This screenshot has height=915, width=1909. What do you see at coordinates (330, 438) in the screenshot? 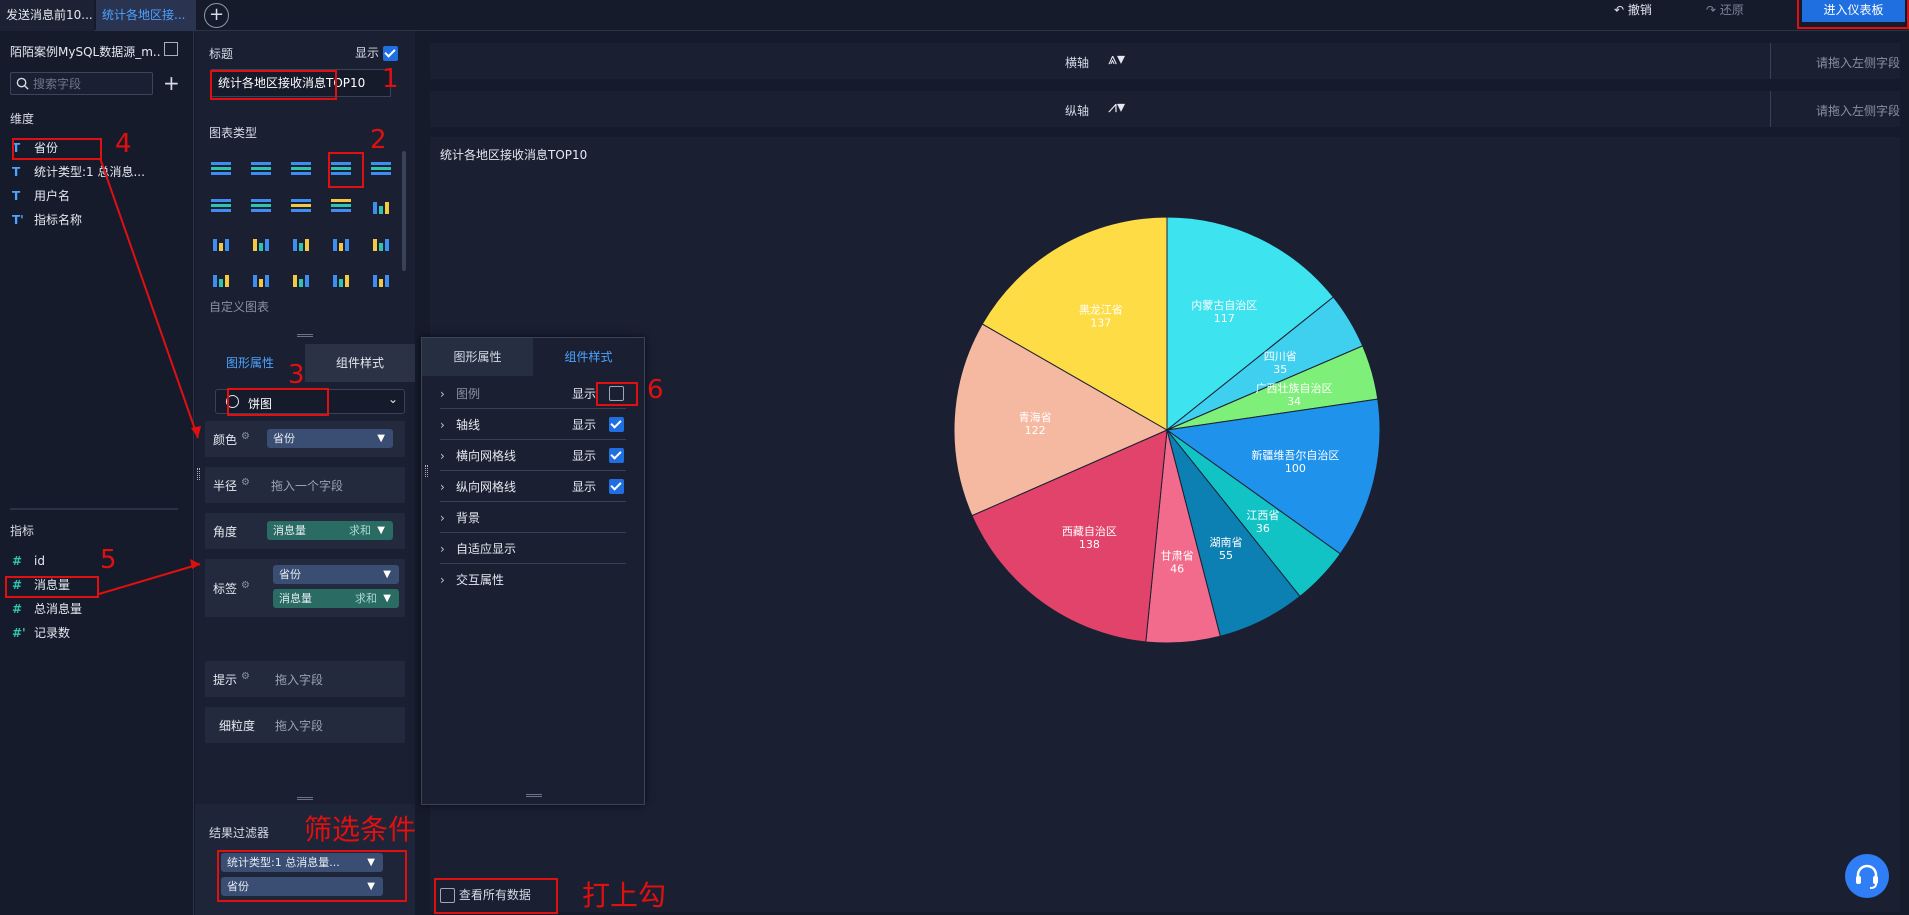
I see `color-field-pill: 省份 ▼` at bounding box center [330, 438].